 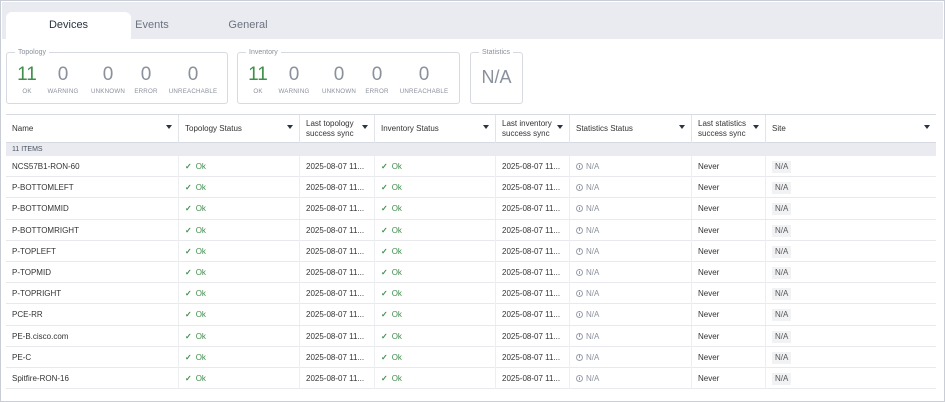 I want to click on stat-label: OK, so click(x=27, y=91).